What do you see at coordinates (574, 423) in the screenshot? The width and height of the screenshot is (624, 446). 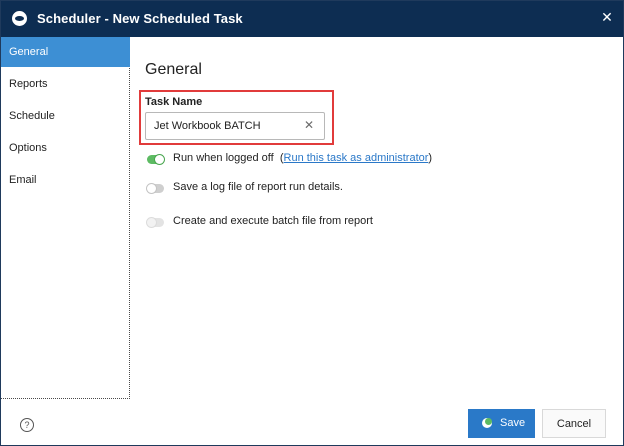 I see `cancel-button: Cancel` at bounding box center [574, 423].